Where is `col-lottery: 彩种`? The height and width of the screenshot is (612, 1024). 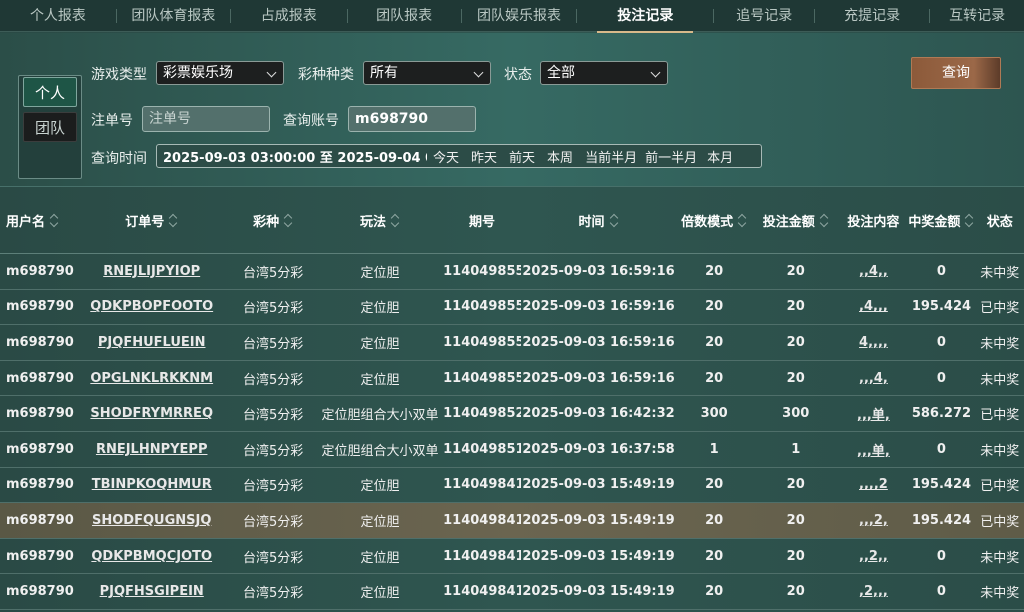 col-lottery: 彩种 is located at coordinates (272, 220).